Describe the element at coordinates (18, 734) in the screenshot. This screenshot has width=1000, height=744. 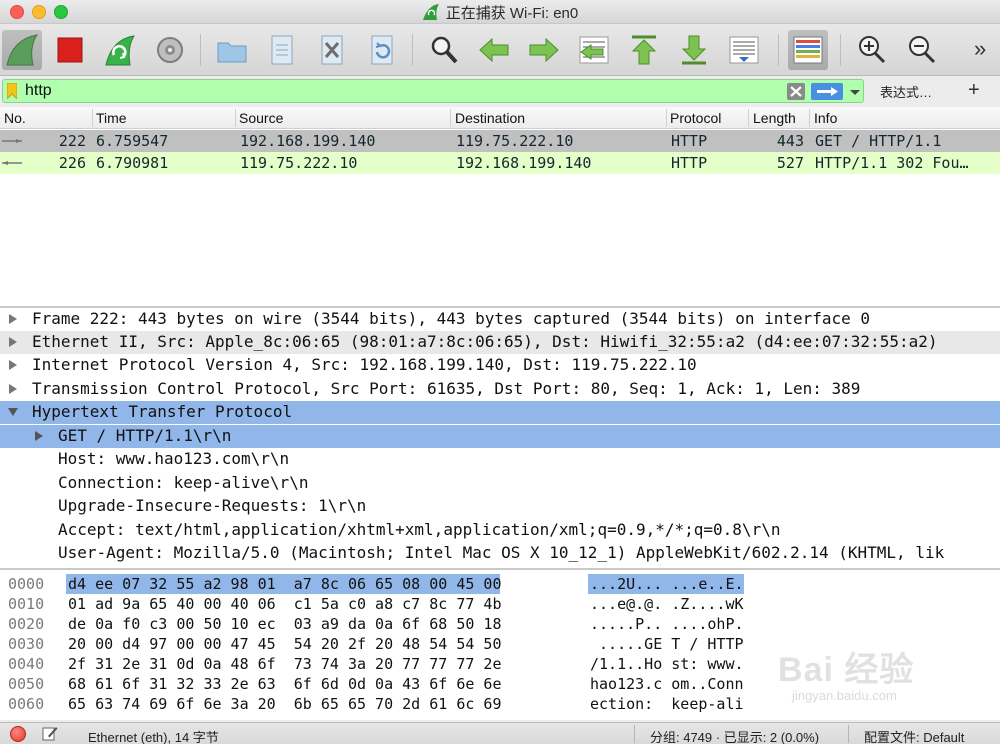
I see `expert-info-icon` at that location.